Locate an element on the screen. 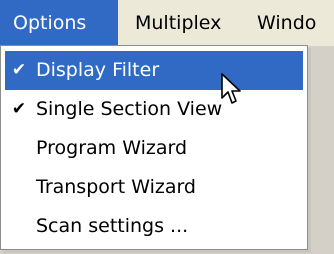  menu-options: Options is located at coordinates (59, 23).